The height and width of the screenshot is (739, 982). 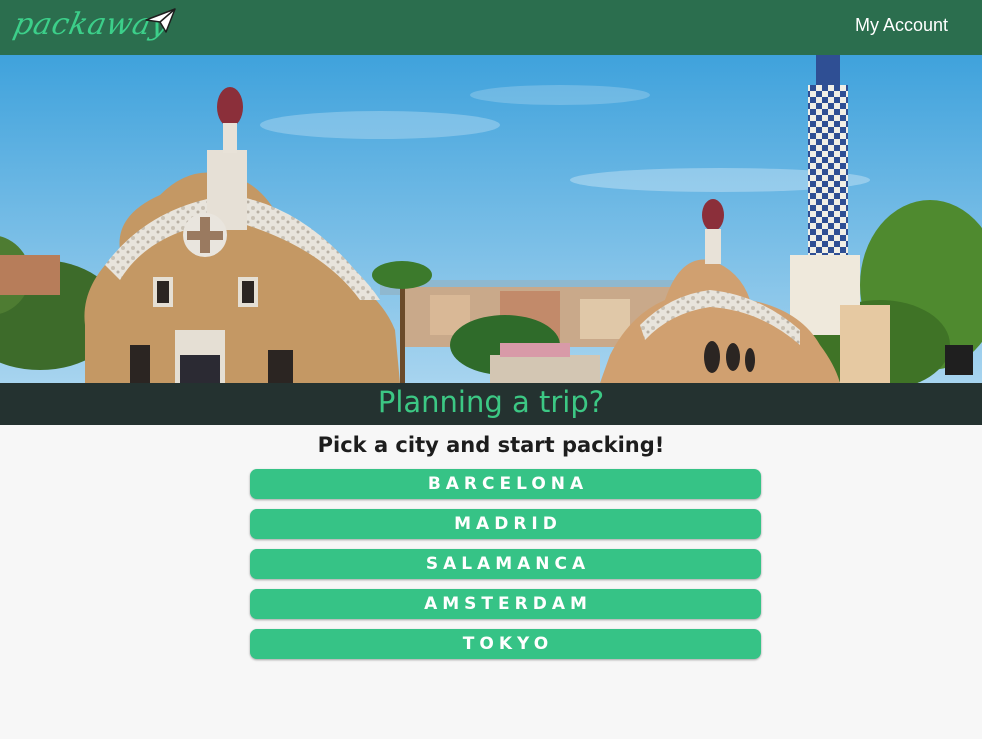 I want to click on paper-plane-icon, so click(x=160, y=20).